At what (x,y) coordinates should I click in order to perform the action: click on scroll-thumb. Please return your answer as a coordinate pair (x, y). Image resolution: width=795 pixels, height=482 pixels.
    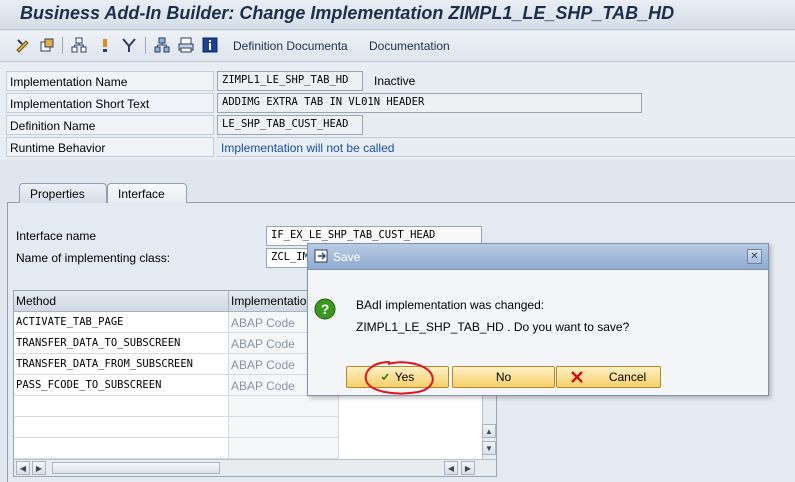
    Looking at the image, I should click on (136, 468).